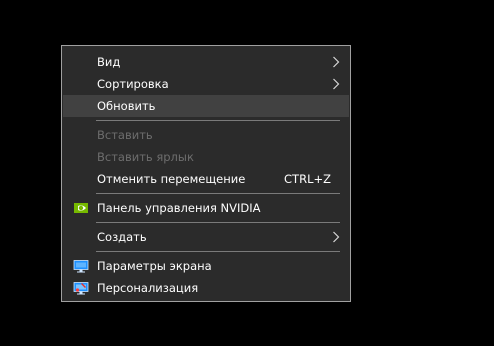 The height and width of the screenshot is (346, 494). Describe the element at coordinates (179, 208) in the screenshot. I see `menu-item-nvidia-label: Панель управления NVIDIA` at that location.